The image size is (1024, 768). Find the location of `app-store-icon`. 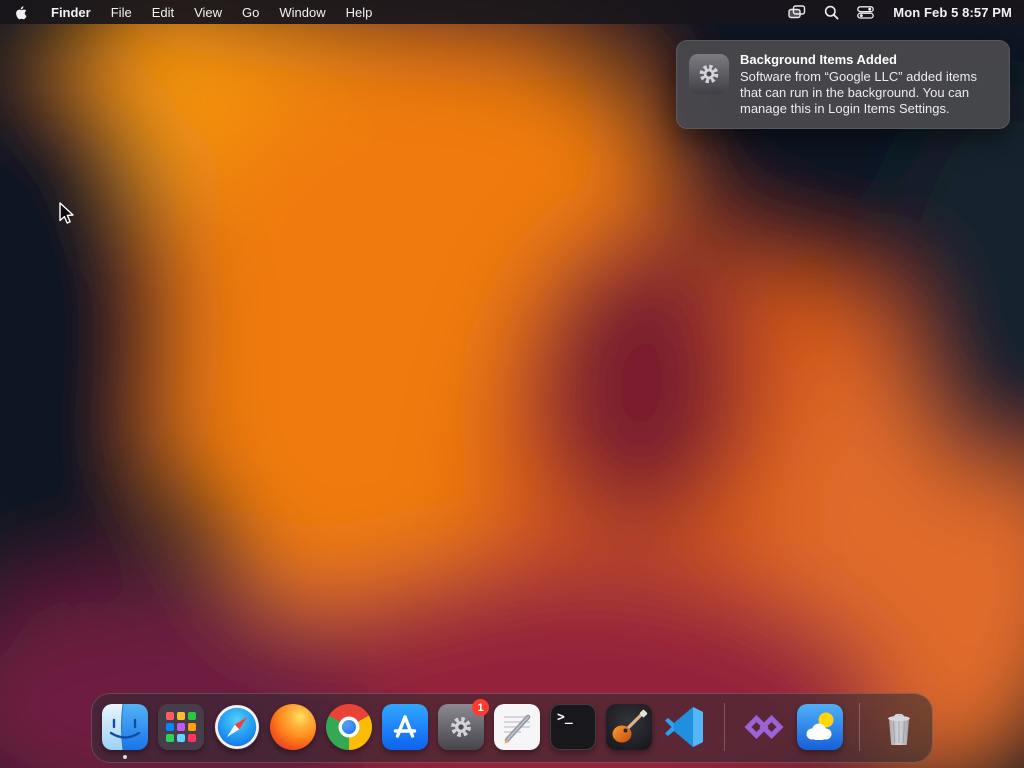

app-store-icon is located at coordinates (405, 727).